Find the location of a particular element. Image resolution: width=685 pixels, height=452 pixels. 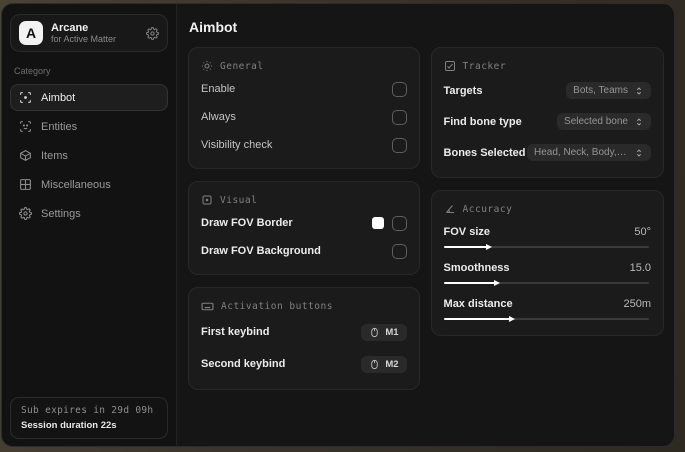

bones-selected-dropdown: Head, Neck, Body, Pe.. is located at coordinates (589, 152).